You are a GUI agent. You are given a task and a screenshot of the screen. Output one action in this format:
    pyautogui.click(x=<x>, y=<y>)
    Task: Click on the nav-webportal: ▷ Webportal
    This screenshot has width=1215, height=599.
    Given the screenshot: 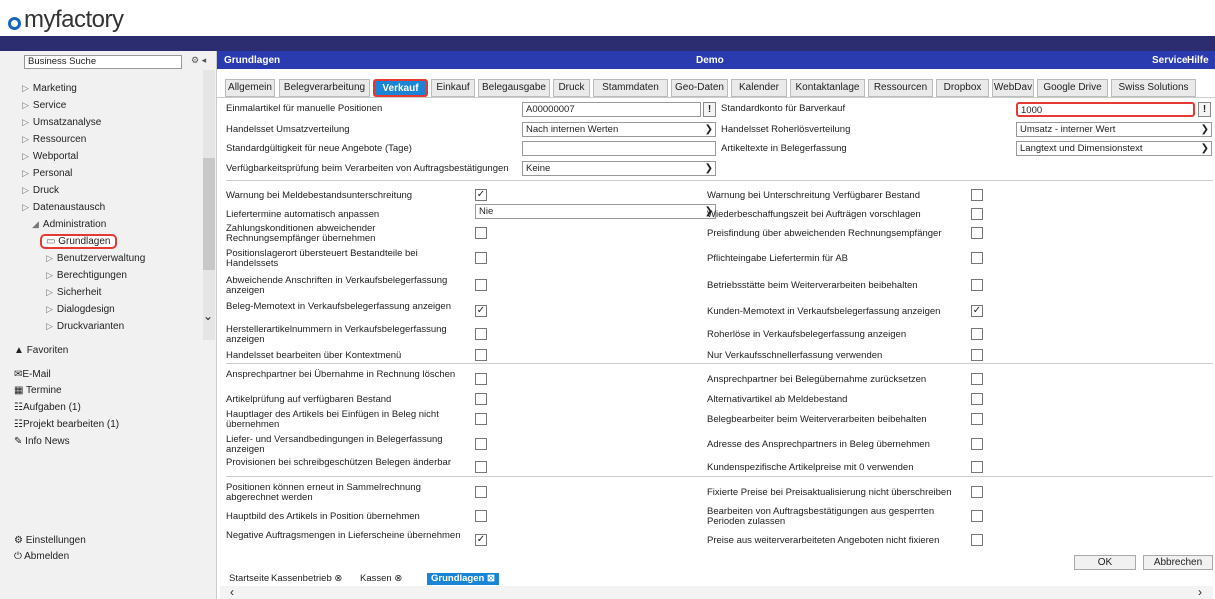 What is the action you would take?
    pyautogui.click(x=50, y=156)
    